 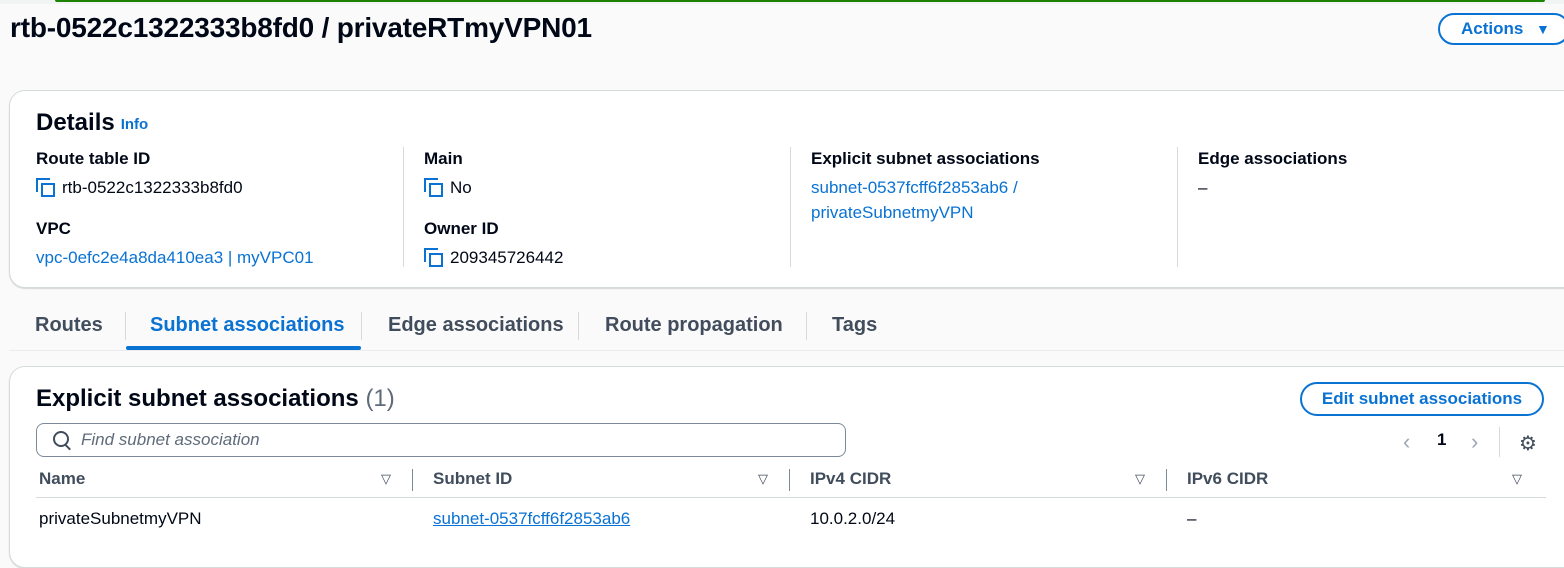 I want to click on column-header-name: Name, so click(x=62, y=479).